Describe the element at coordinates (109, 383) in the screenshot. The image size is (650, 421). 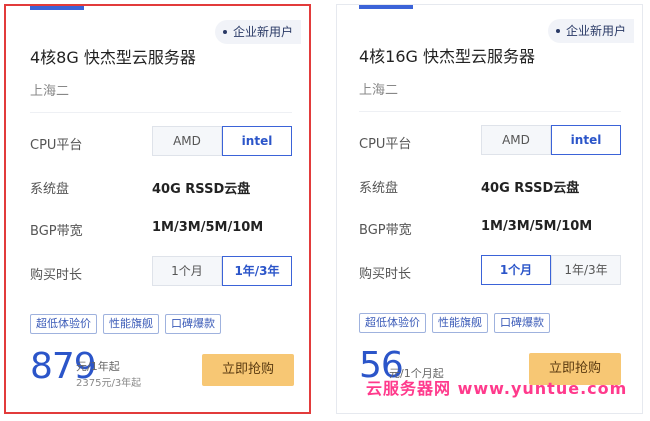
I see `price-sub: 2375元/3年起` at that location.